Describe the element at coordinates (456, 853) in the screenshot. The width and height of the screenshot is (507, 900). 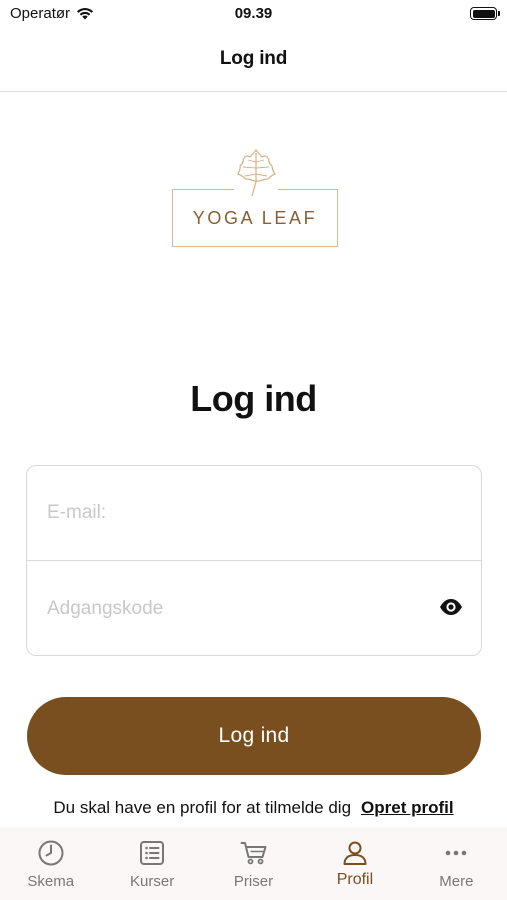
I see `more-icon` at that location.